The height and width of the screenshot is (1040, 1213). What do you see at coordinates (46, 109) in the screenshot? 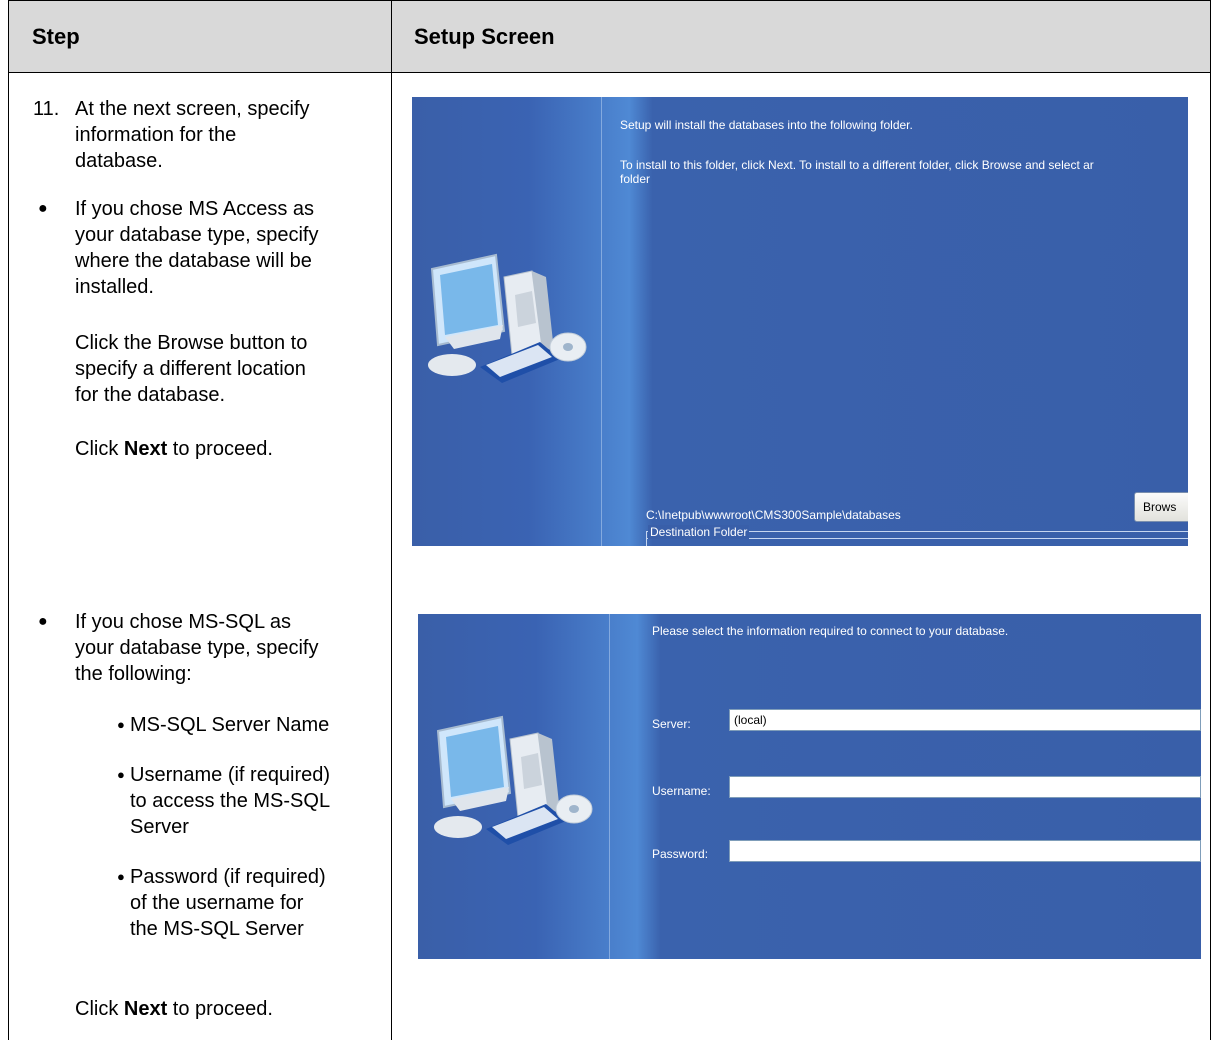
I see `step-number: 11.` at bounding box center [46, 109].